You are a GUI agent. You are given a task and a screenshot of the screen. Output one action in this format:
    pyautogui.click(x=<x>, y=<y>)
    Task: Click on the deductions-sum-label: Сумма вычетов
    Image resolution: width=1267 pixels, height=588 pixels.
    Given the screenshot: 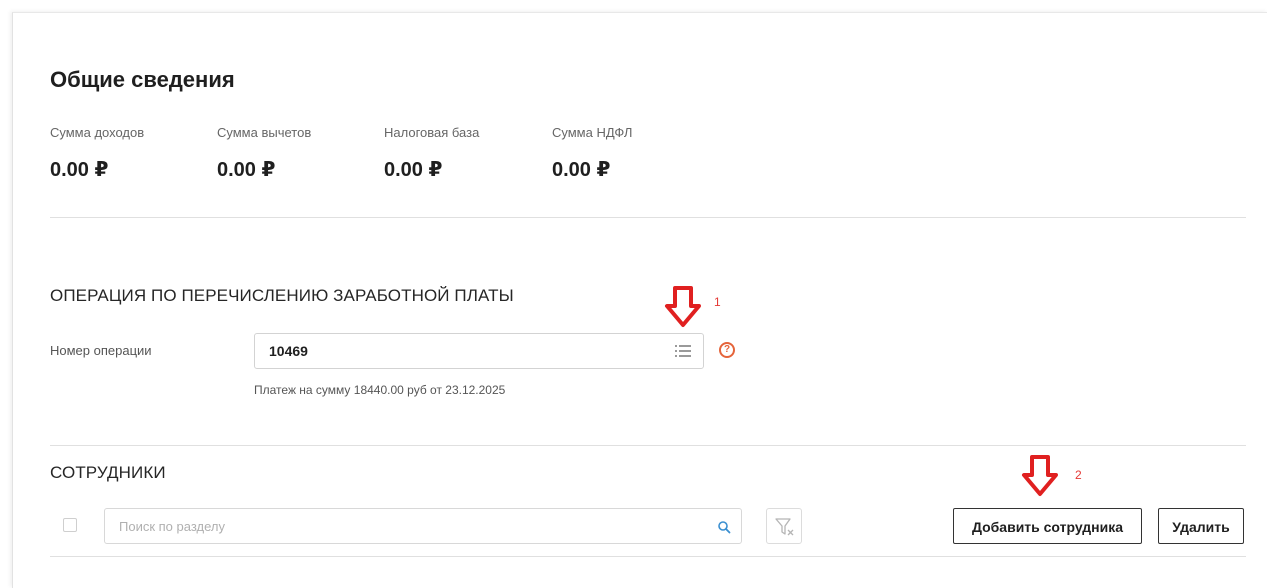 What is the action you would take?
    pyautogui.click(x=264, y=132)
    